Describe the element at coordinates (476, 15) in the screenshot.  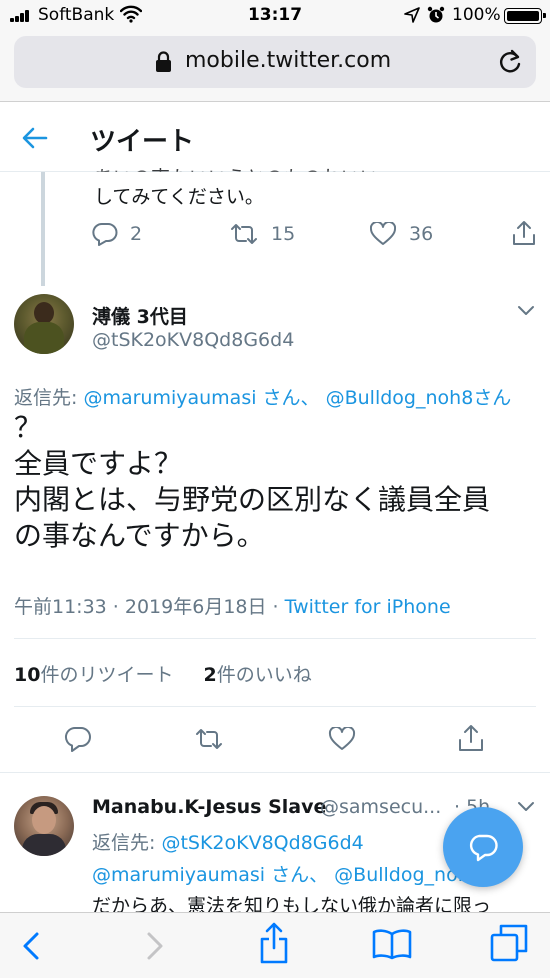
I see `battery-percent: 100%` at that location.